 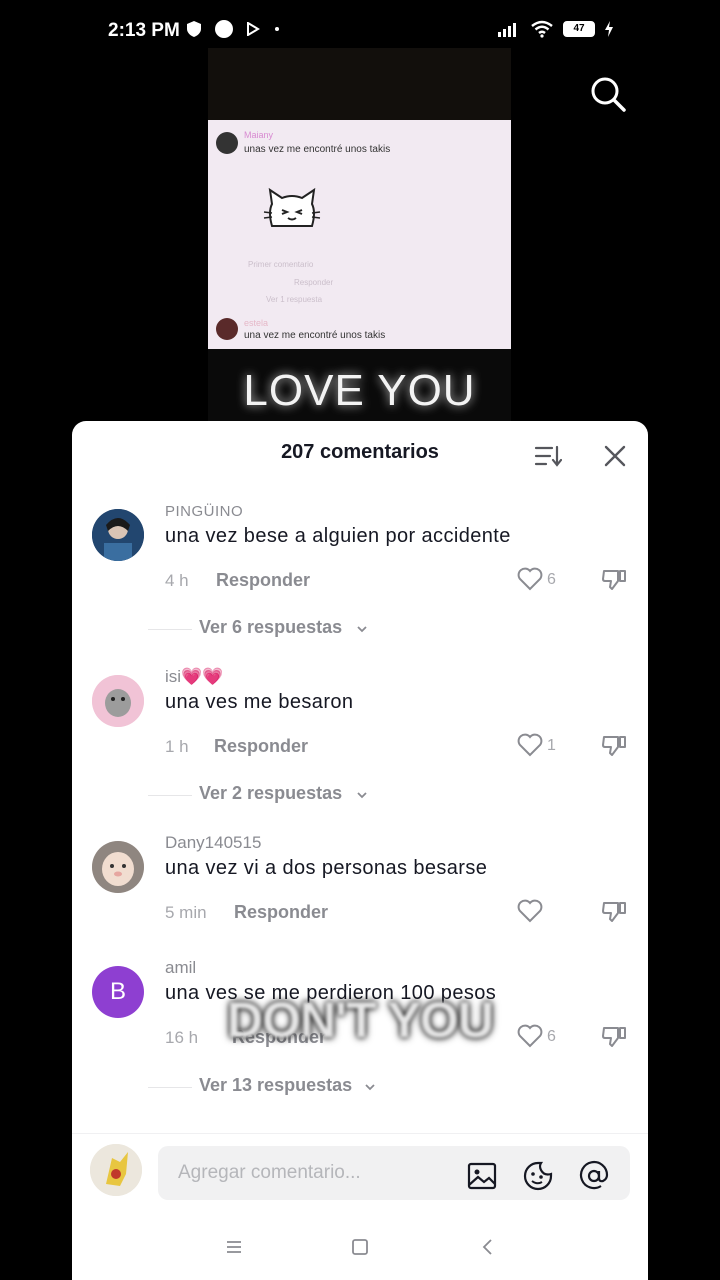 I want to click on video-caption-love-you: LOVE YOU, so click(x=359, y=389).